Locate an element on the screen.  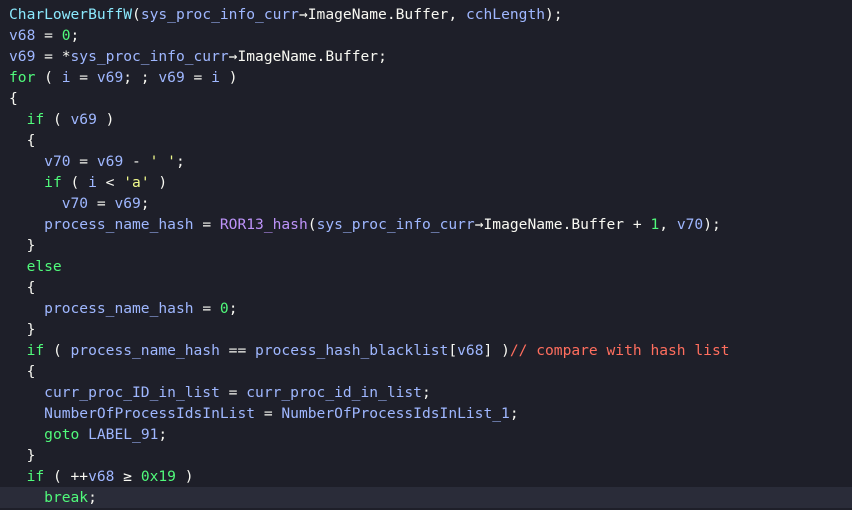
current-code-line: break; is located at coordinates (426, 497).